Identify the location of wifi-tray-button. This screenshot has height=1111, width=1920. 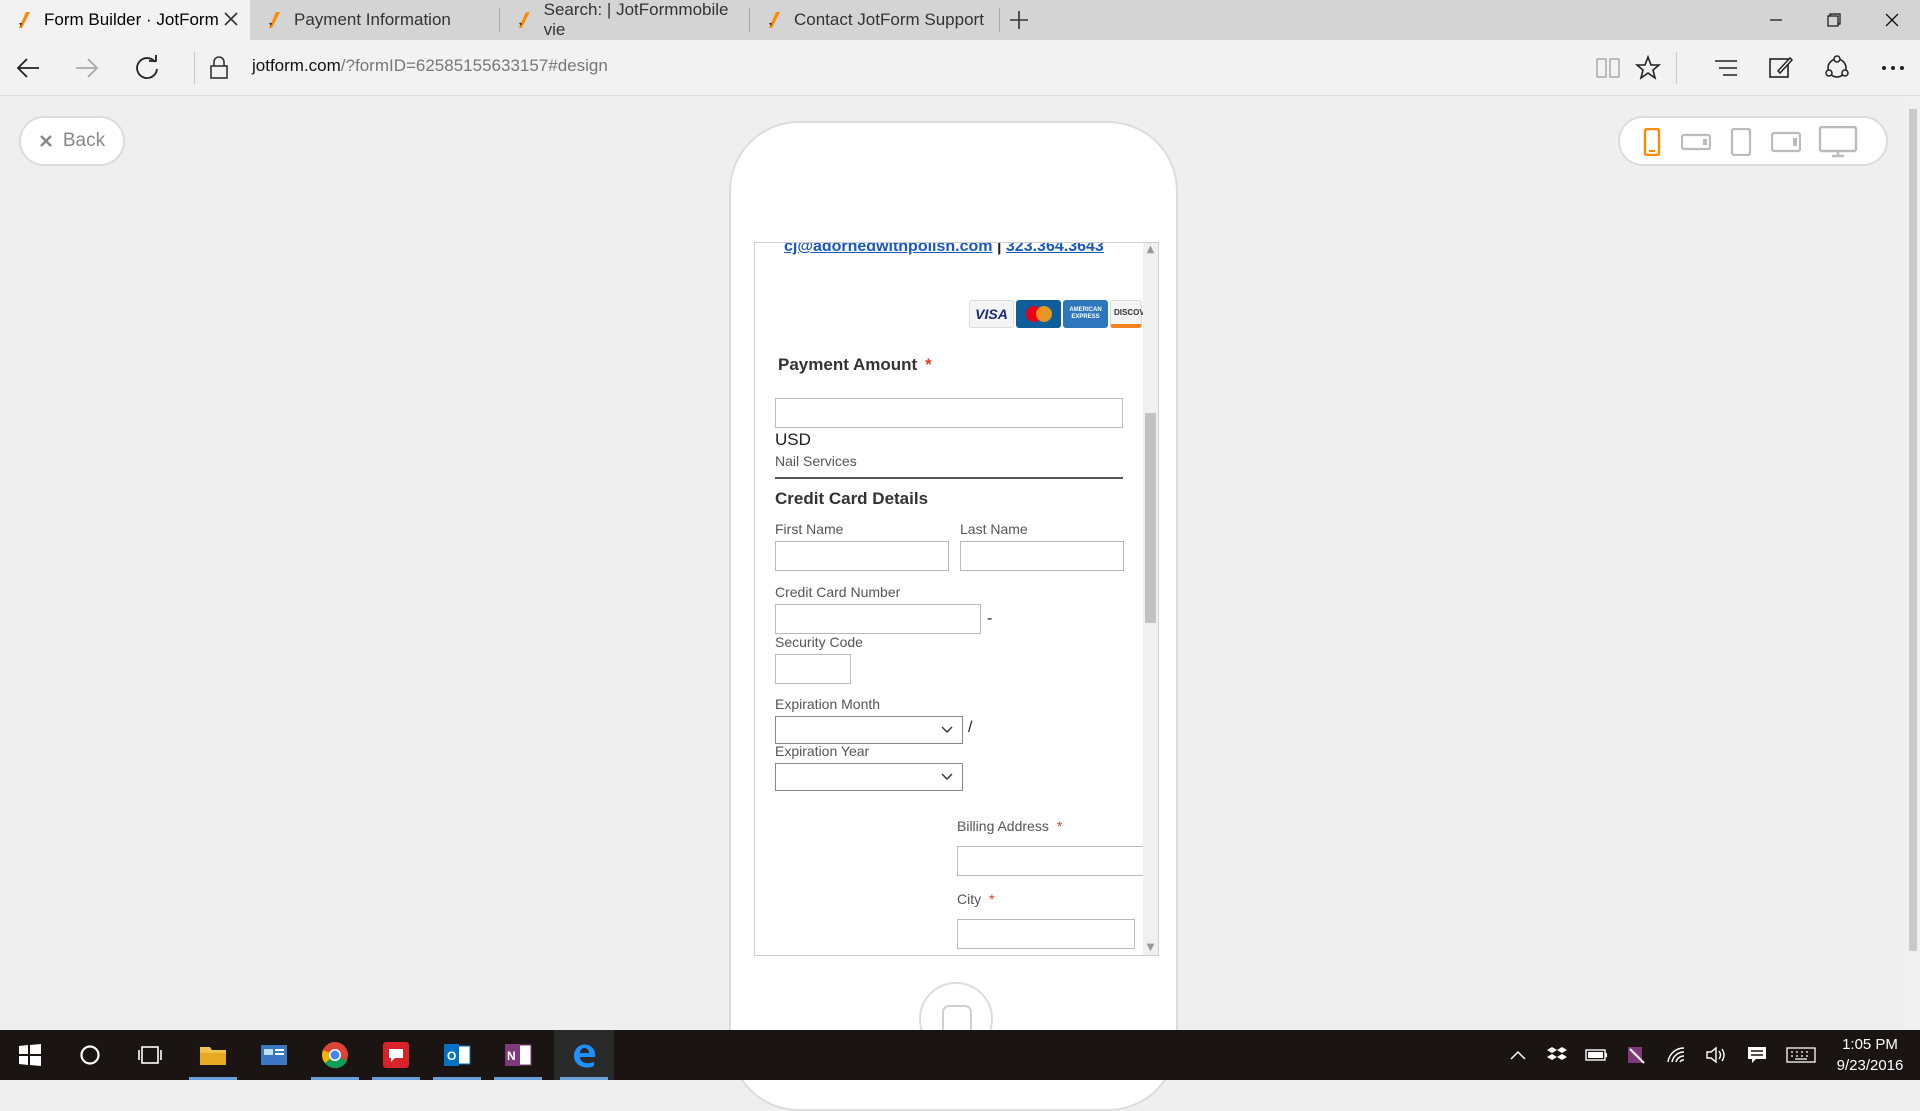
(1677, 1055).